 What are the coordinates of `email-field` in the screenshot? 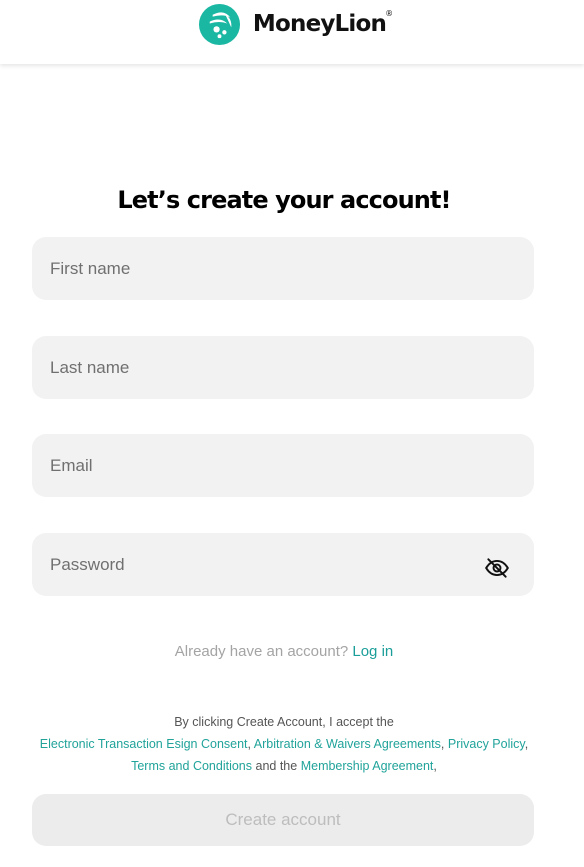 It's located at (283, 465).